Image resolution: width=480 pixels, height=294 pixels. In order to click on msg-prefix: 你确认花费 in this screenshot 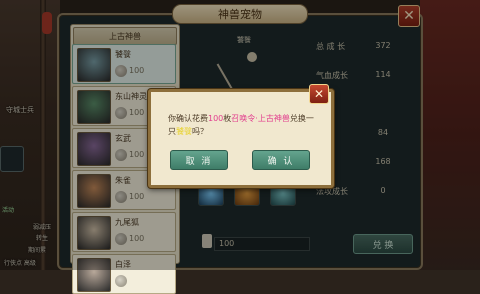, I will do `click(188, 118)`.